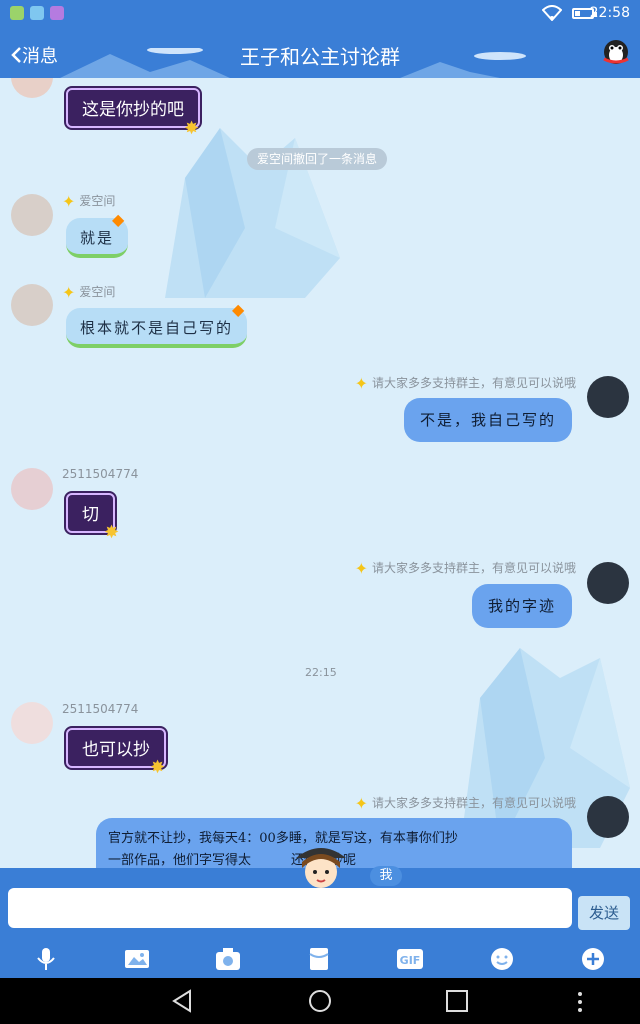  What do you see at coordinates (609, 13) in the screenshot?
I see `status-time: 22:58` at bounding box center [609, 13].